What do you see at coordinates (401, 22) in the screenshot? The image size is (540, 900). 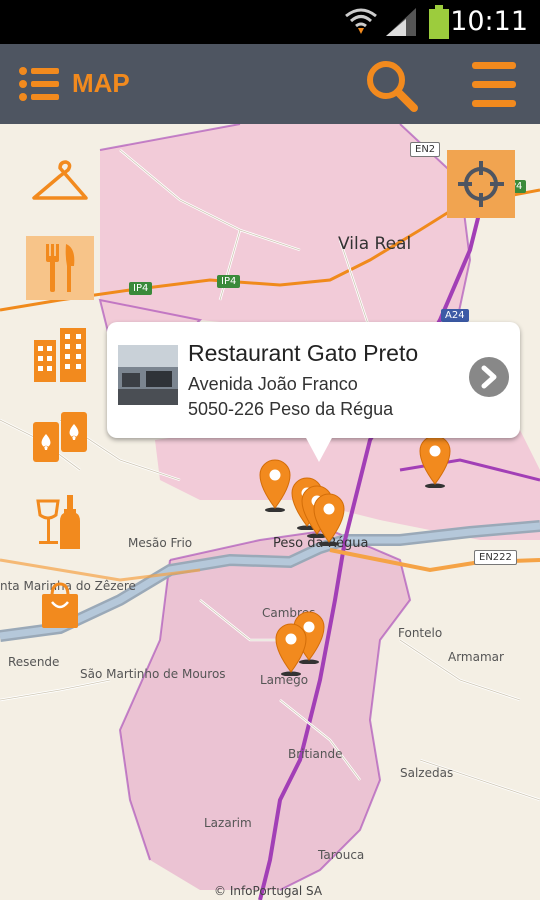 I see `signal-icon` at bounding box center [401, 22].